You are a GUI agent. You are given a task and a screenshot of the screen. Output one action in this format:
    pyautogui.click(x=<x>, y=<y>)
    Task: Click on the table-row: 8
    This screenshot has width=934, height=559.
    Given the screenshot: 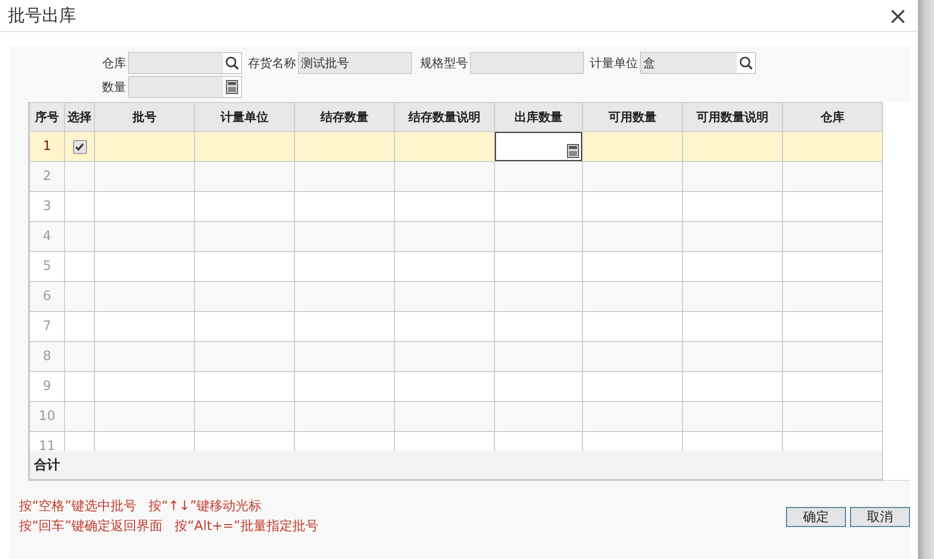 What is the action you would take?
    pyautogui.click(x=456, y=357)
    